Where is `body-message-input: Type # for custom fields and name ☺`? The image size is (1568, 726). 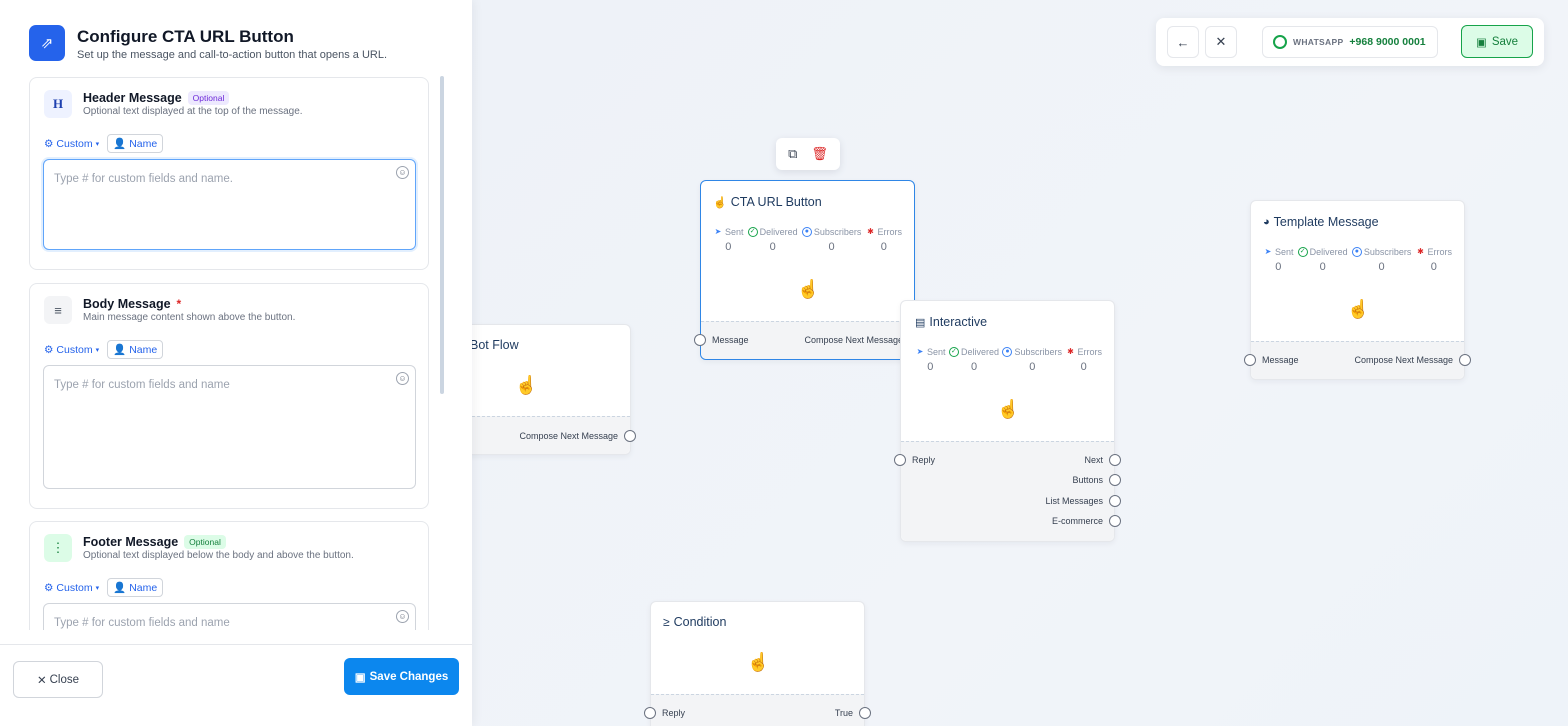 body-message-input: Type # for custom fields and name ☺ is located at coordinates (229, 427).